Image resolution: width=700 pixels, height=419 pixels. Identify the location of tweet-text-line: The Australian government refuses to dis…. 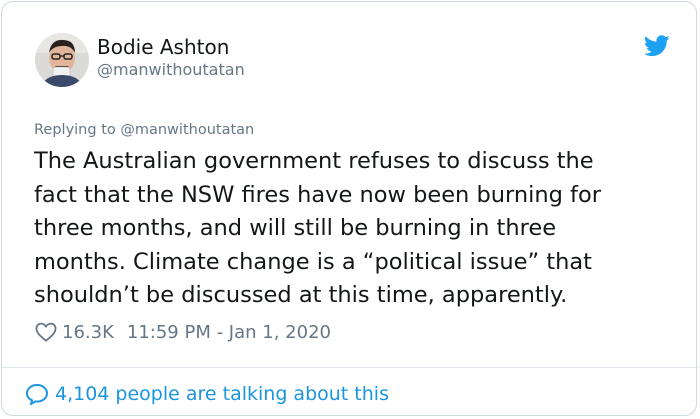
(314, 161).